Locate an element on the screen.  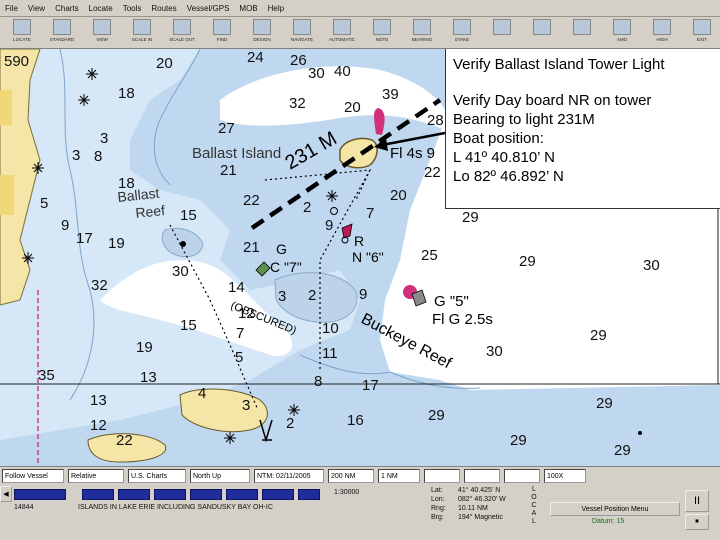
option-field: 100X is located at coordinates (565, 476).